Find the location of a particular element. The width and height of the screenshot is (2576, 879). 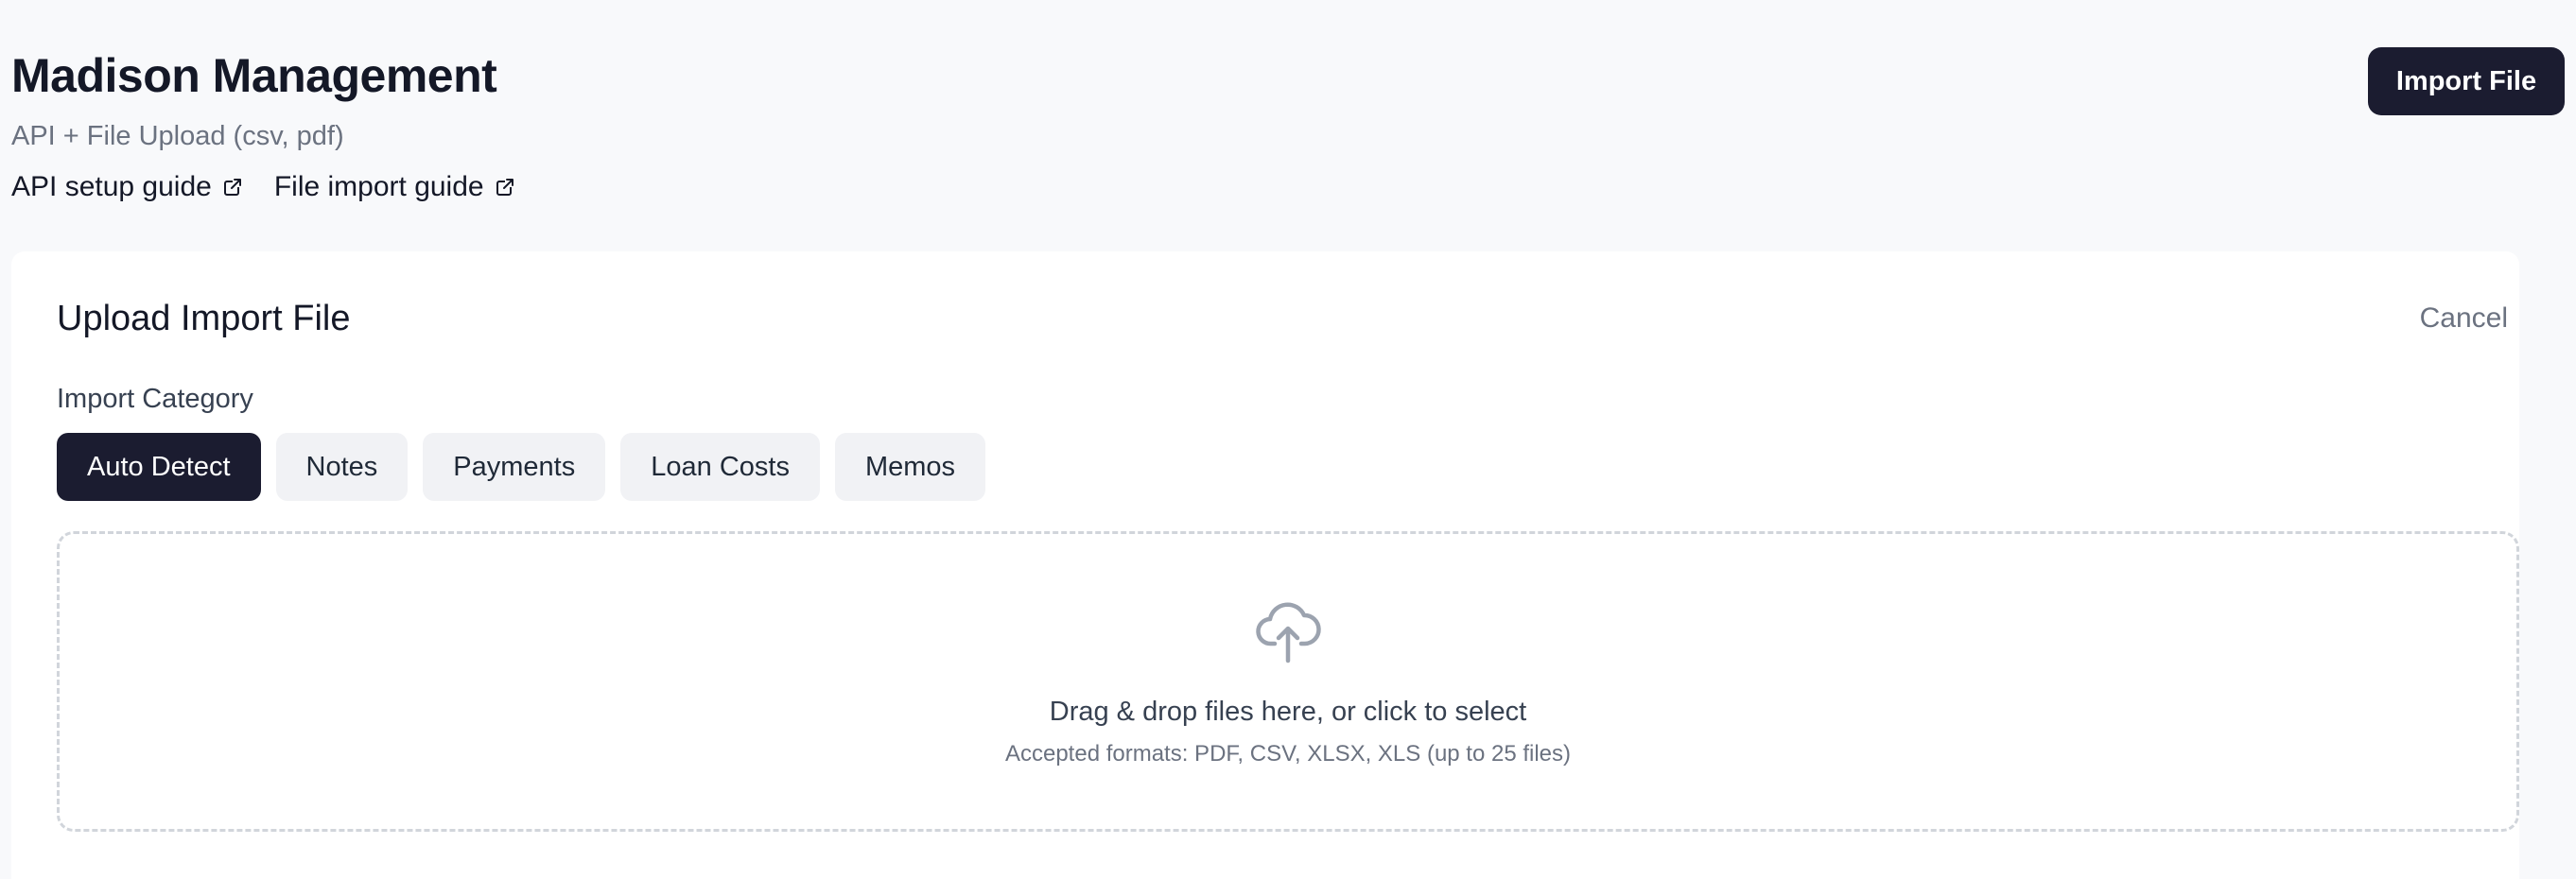

upload-card-title: Upload Import File is located at coordinates (204, 318).